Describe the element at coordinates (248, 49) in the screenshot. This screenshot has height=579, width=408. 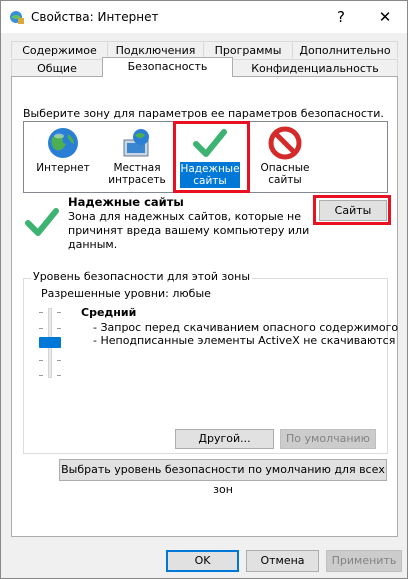
I see `tab-programs: Программы` at that location.